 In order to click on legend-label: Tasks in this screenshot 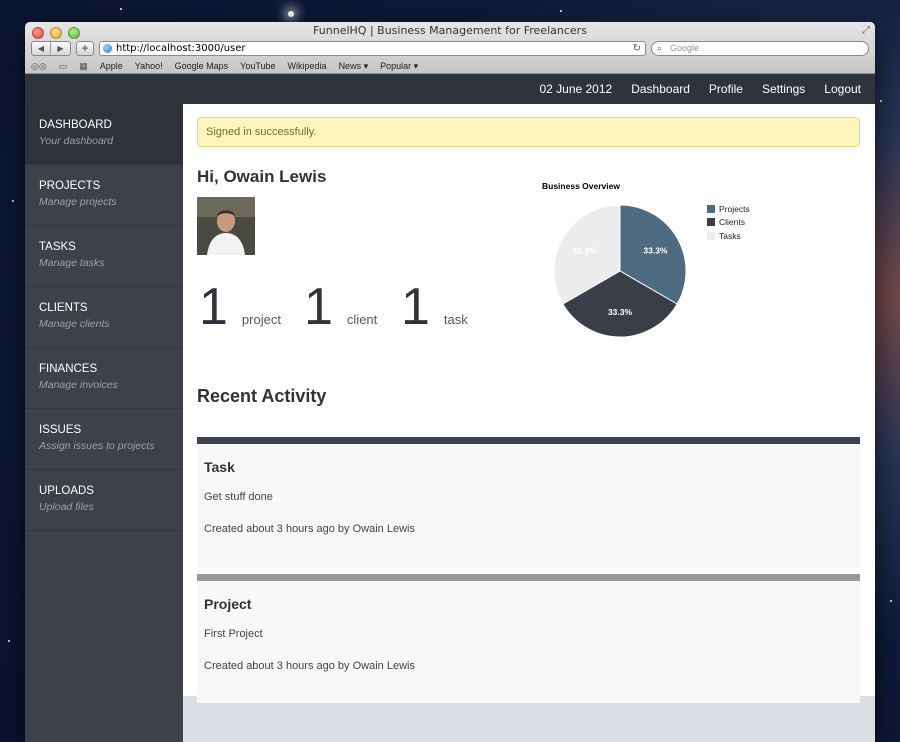, I will do `click(730, 235)`.